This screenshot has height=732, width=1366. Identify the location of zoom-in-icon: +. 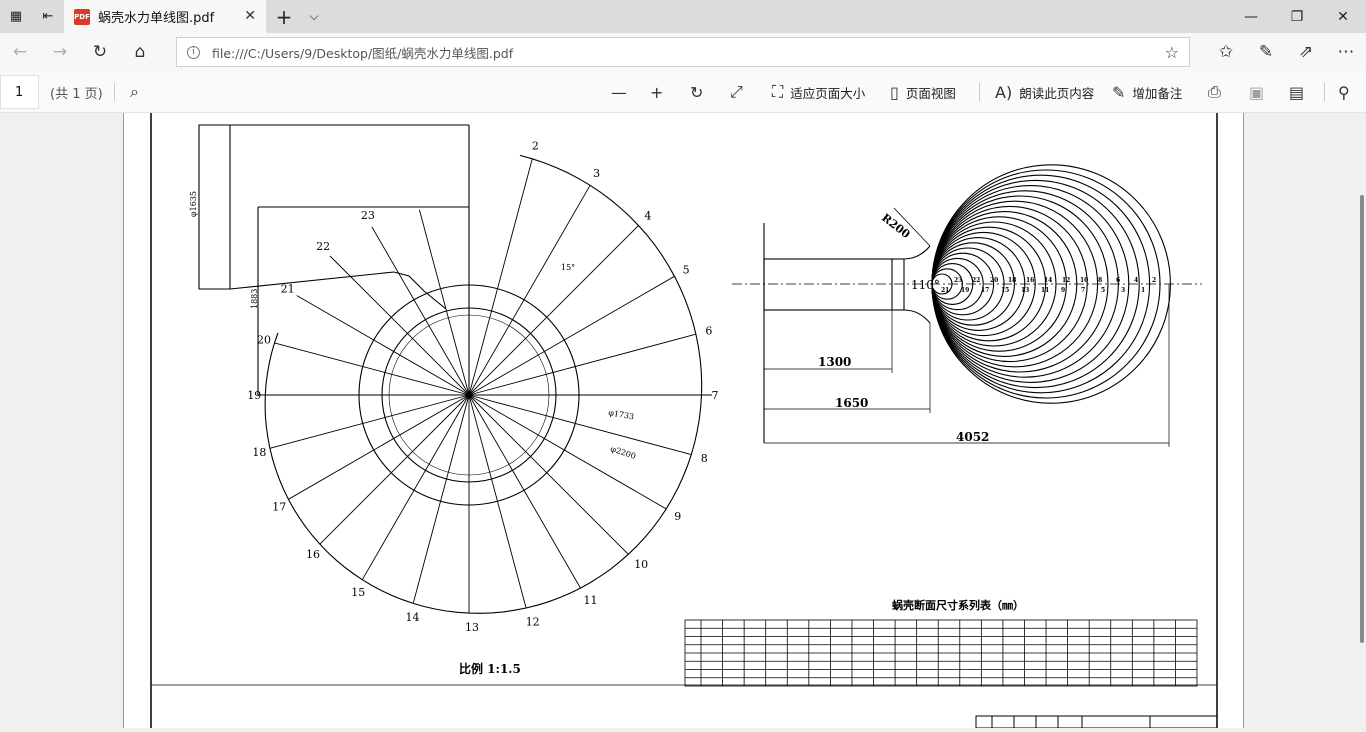
(660, 92).